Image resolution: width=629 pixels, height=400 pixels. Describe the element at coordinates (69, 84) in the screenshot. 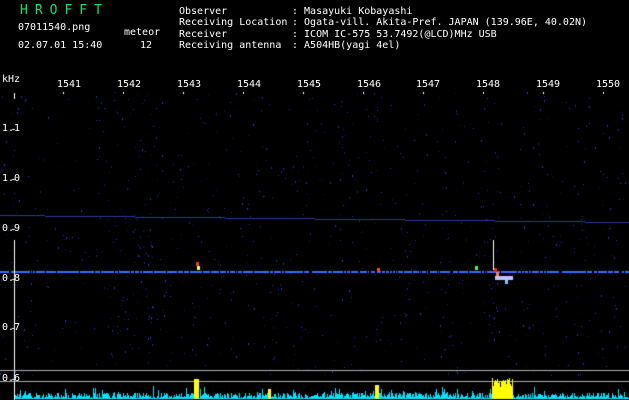

I see `x-tick-1: 1541` at that location.